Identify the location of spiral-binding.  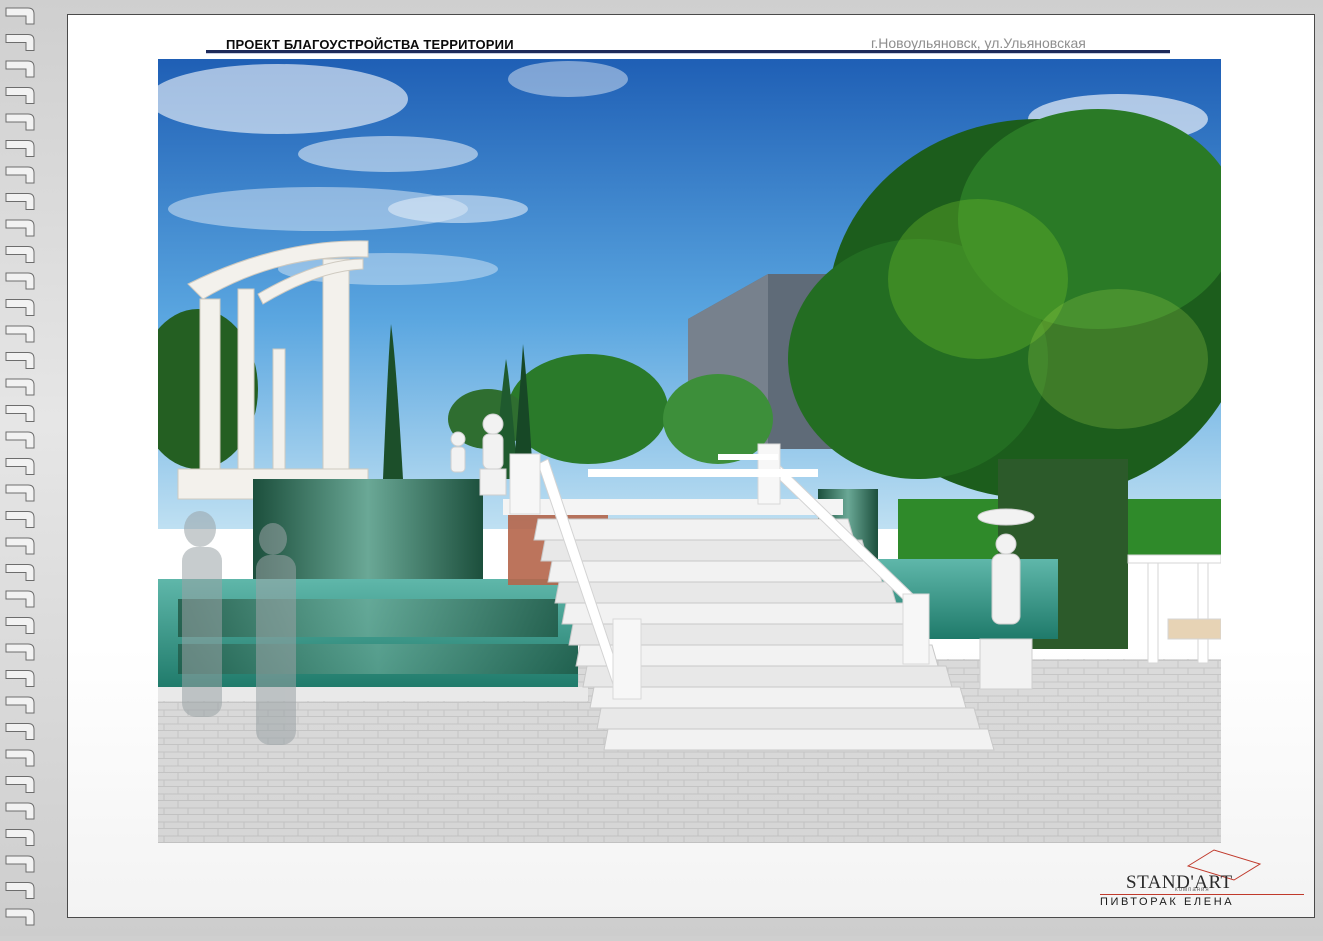
(21, 468).